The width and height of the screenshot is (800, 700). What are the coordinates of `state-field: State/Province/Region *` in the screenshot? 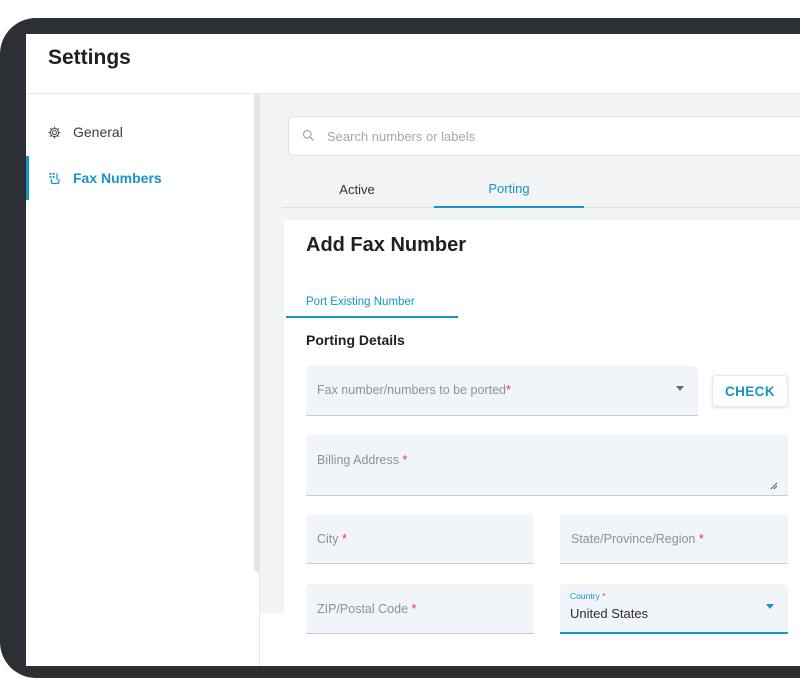 It's located at (674, 539).